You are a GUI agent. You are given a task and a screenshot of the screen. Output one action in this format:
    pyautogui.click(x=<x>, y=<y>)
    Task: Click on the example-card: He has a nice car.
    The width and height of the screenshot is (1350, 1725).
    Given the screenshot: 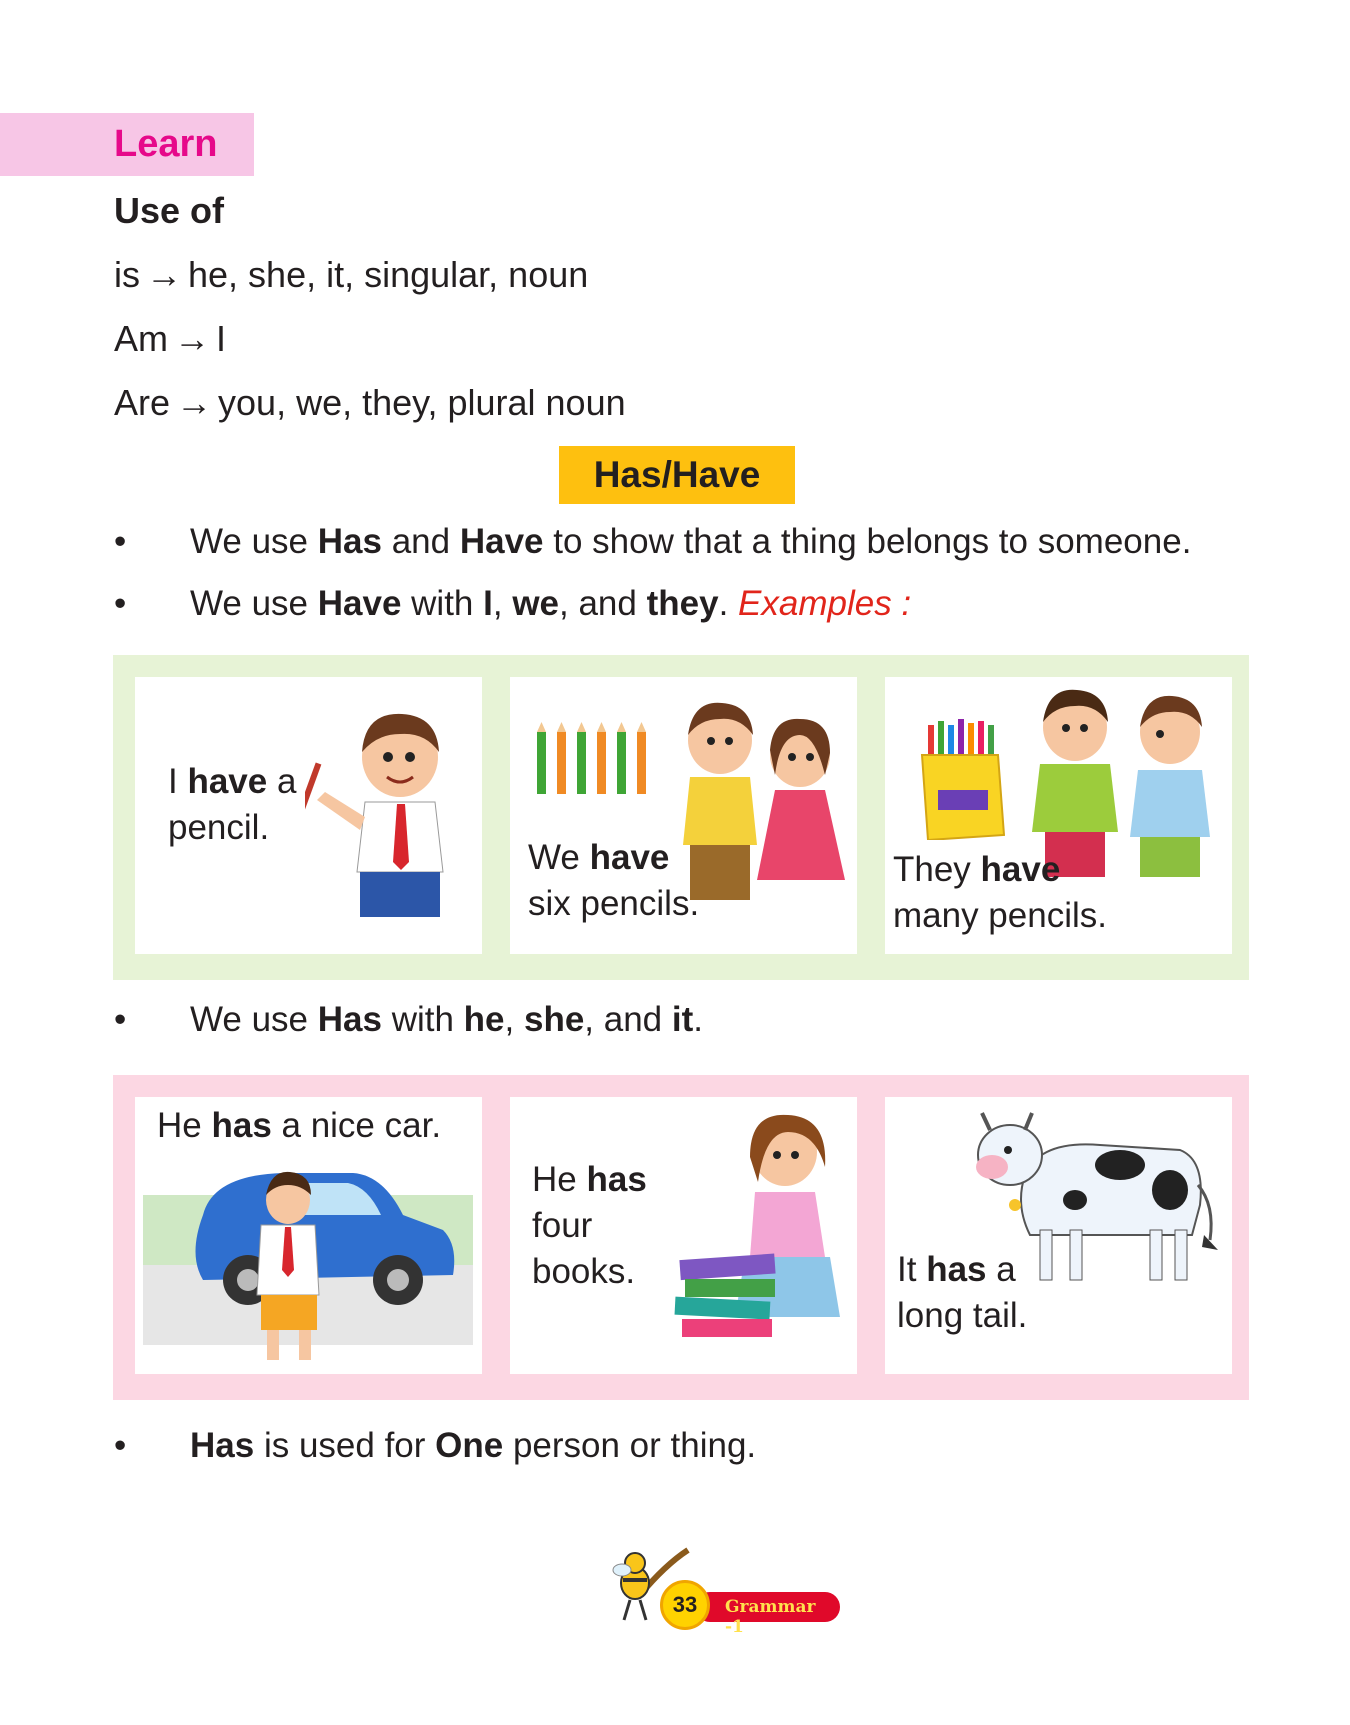 What is the action you would take?
    pyautogui.click(x=308, y=1235)
    